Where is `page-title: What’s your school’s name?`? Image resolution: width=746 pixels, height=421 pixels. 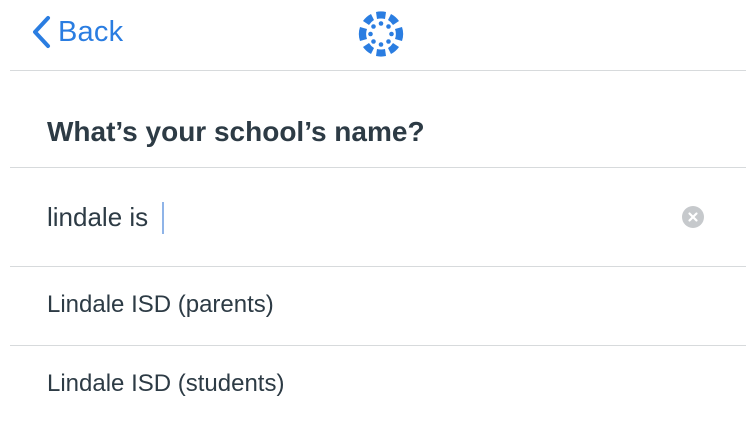 page-title: What’s your school’s name? is located at coordinates (236, 131).